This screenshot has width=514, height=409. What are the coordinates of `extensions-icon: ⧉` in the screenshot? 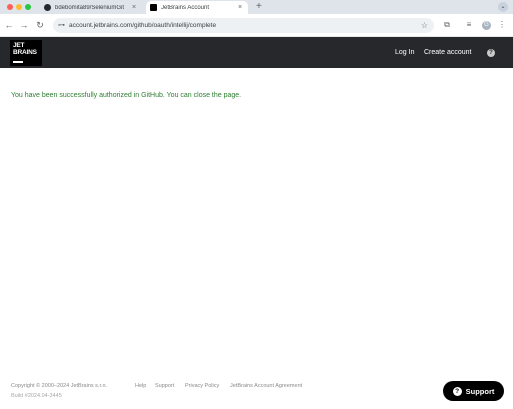 It's located at (447, 25).